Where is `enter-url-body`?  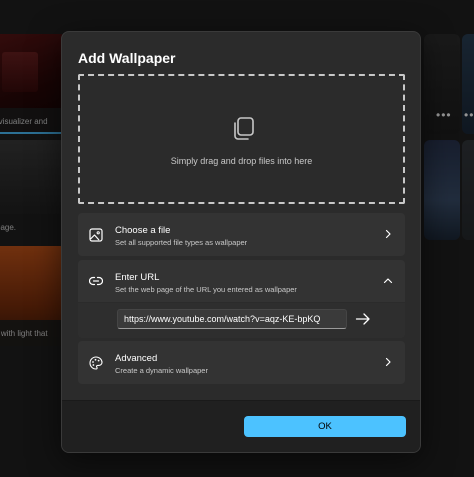
enter-url-body is located at coordinates (241, 320).